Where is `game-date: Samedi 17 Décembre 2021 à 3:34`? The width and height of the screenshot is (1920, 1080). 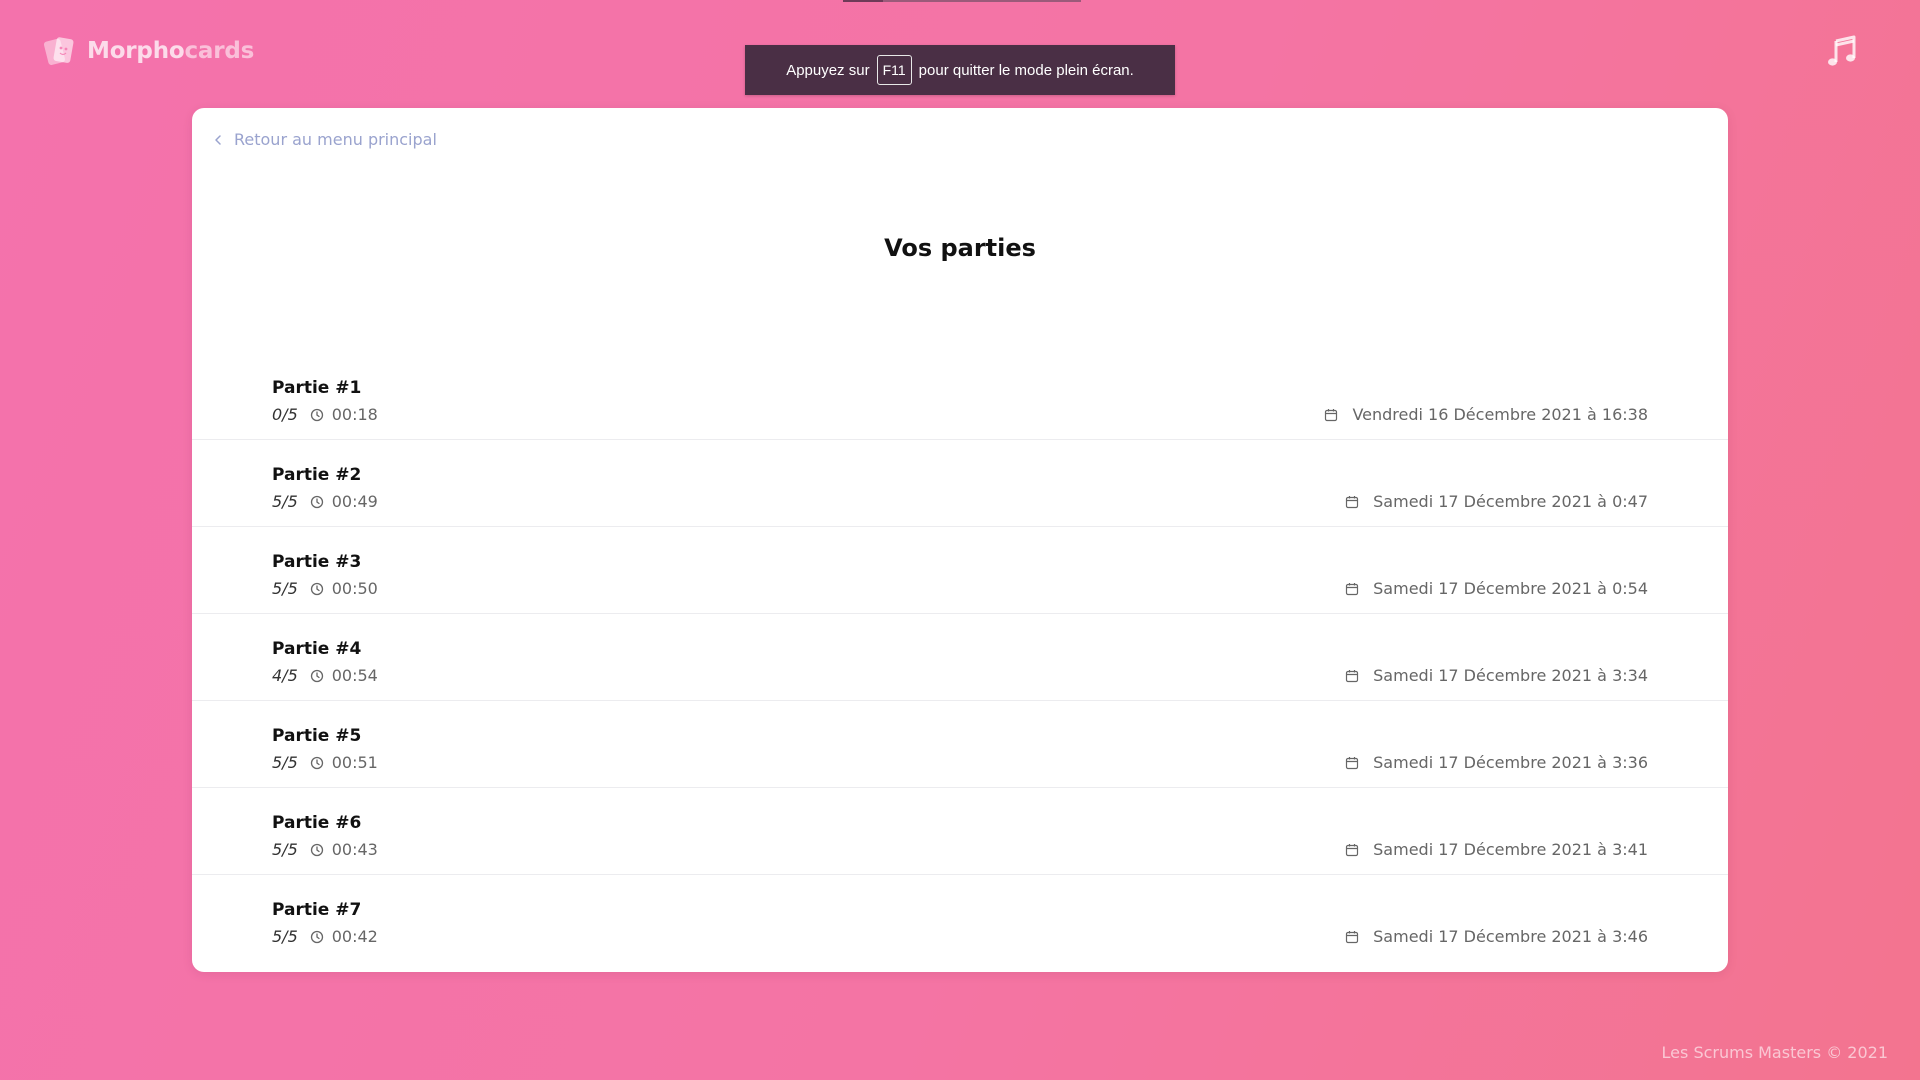
game-date: Samedi 17 Décembre 2021 à 3:34 is located at coordinates (1496, 675).